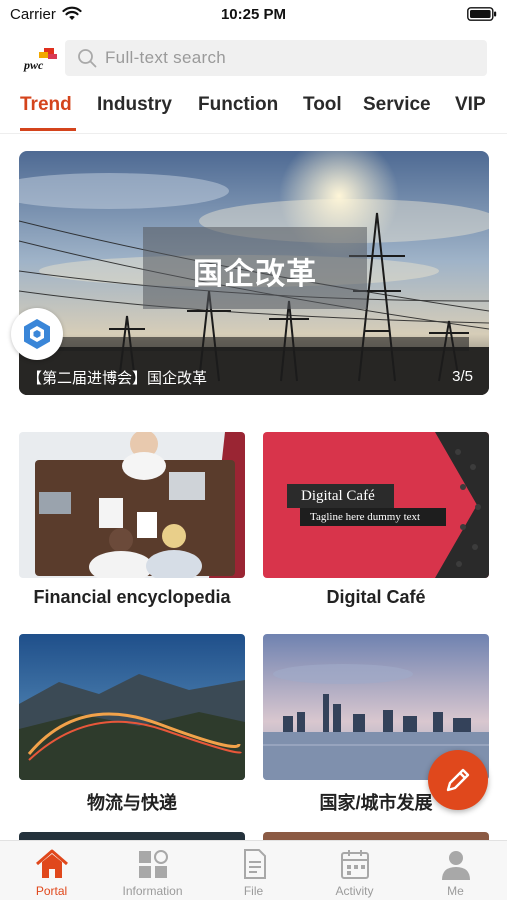 Image resolution: width=507 pixels, height=900 pixels. I want to click on calendar-icon, so click(355, 864).